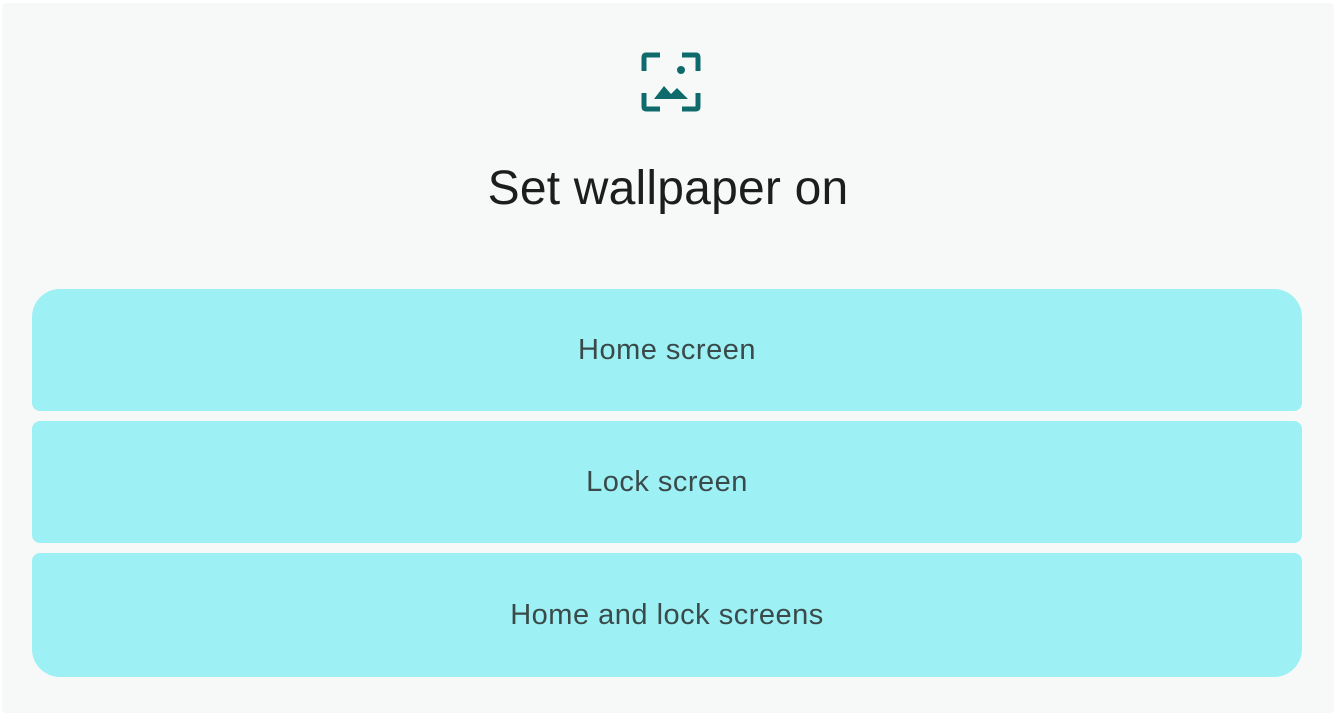  What do you see at coordinates (671, 82) in the screenshot?
I see `wallpaper-icon` at bounding box center [671, 82].